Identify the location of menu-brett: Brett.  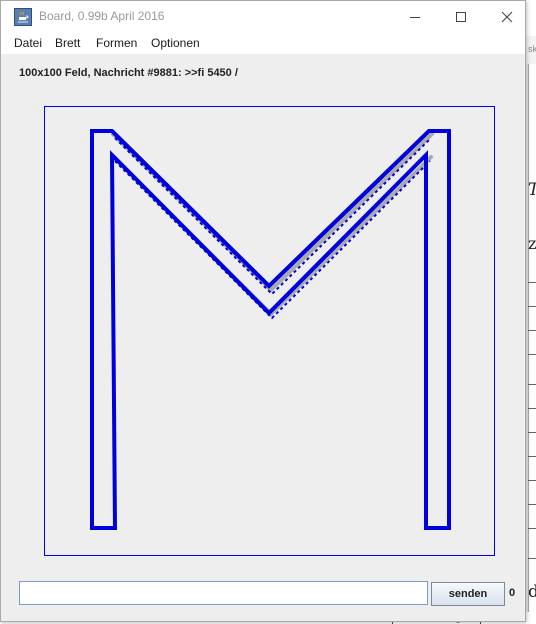
(67, 43).